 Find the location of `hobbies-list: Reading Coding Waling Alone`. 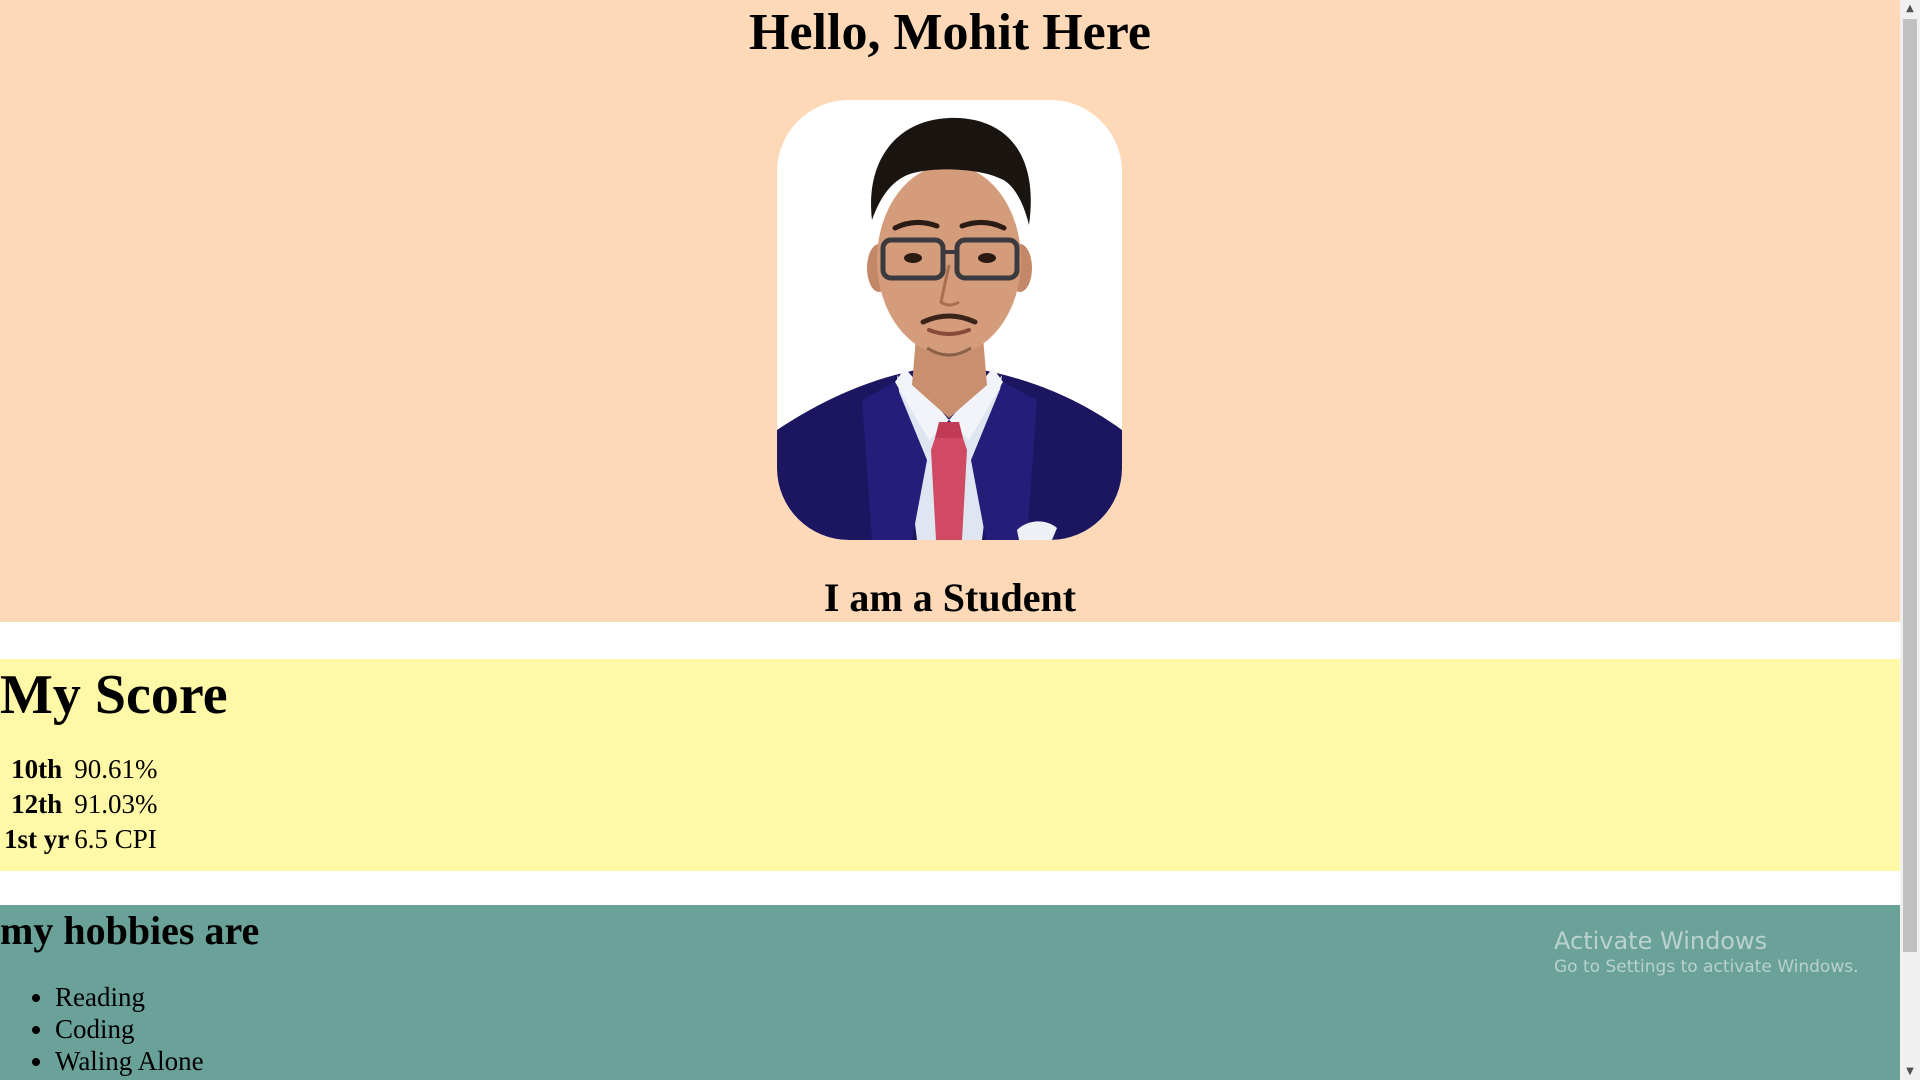

hobbies-list: Reading Coding Waling Alone is located at coordinates (950, 1029).